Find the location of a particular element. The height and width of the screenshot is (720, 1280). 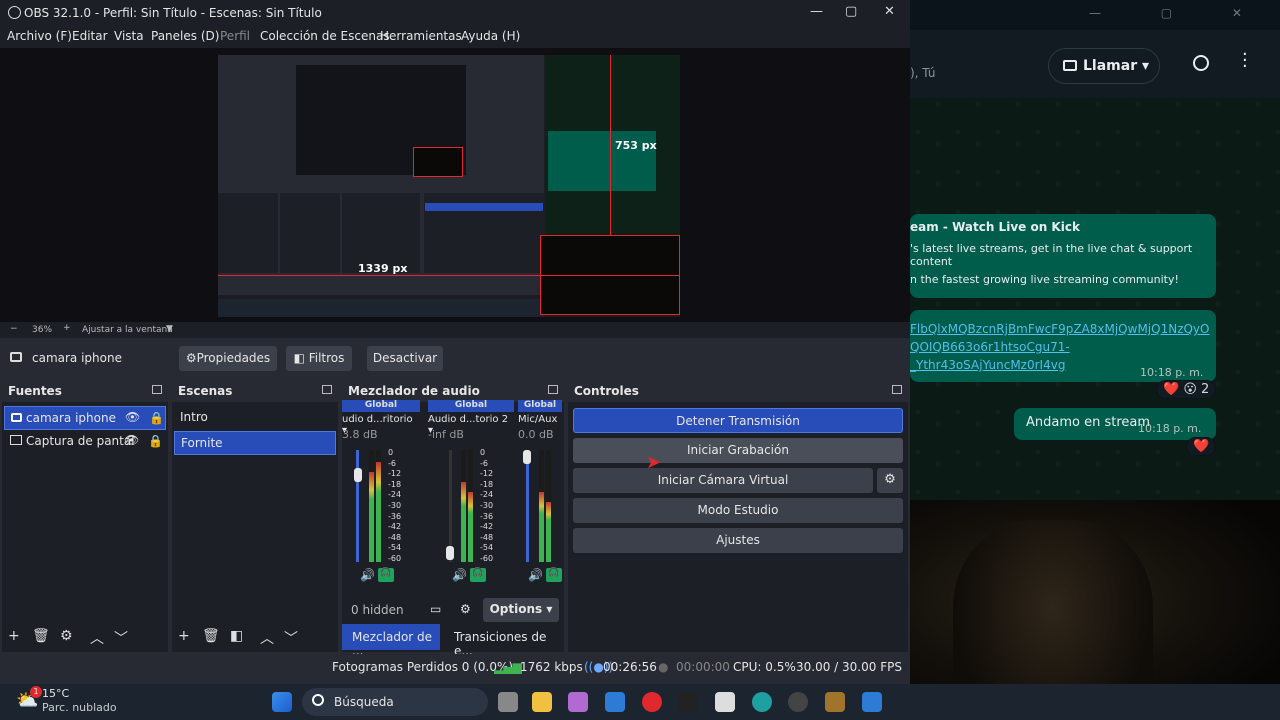

zoom-in-icon: + is located at coordinates (67, 328).